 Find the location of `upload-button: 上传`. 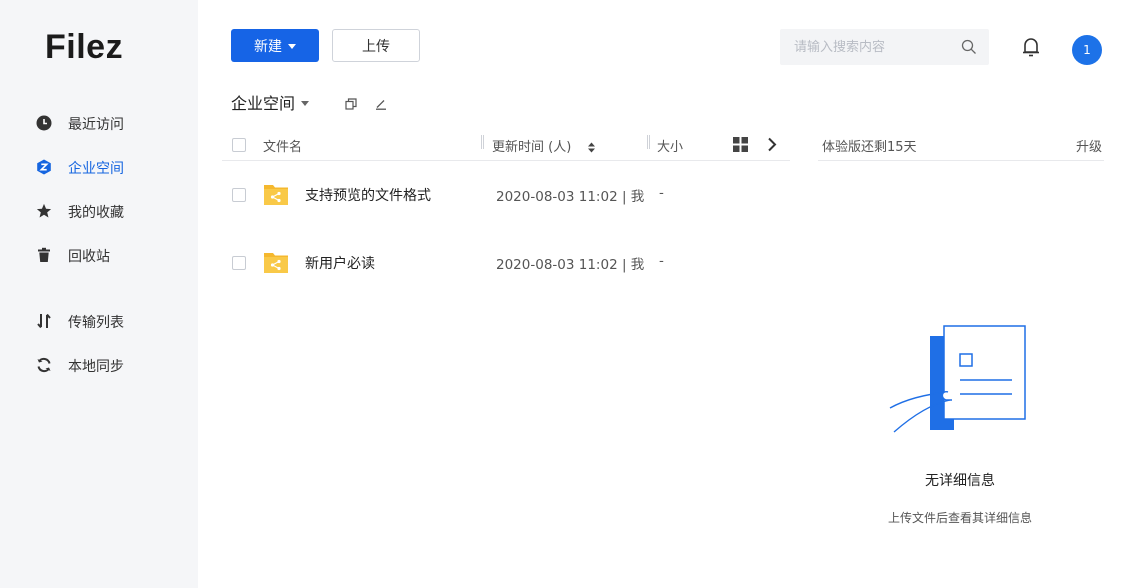

upload-button: 上传 is located at coordinates (376, 45).